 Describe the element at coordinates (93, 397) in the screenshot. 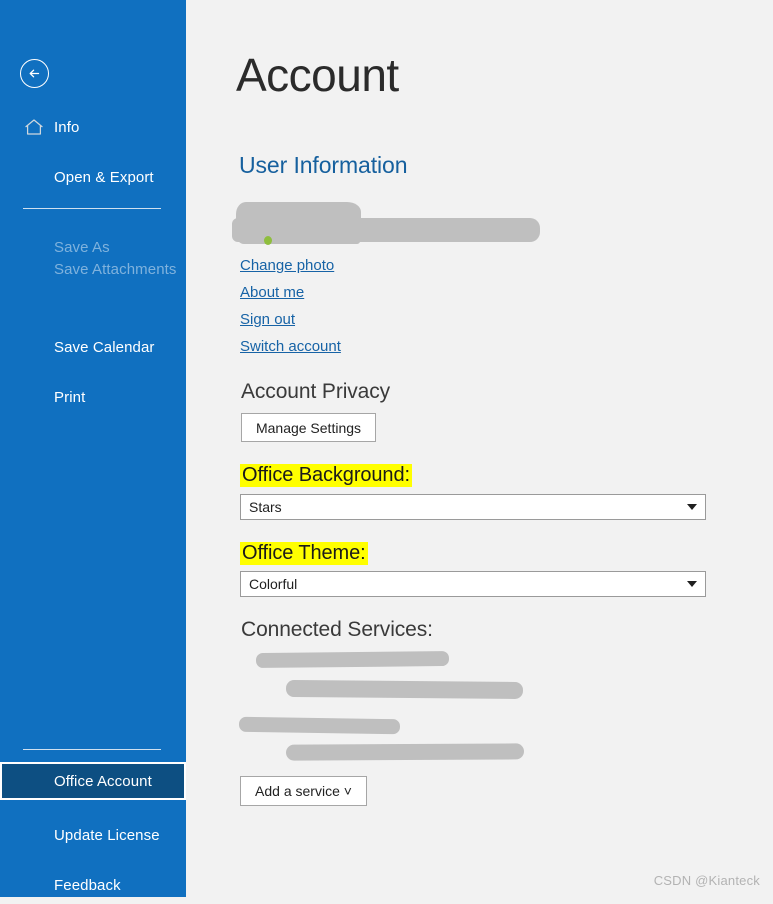

I see `sidebar-item-print: Print` at that location.